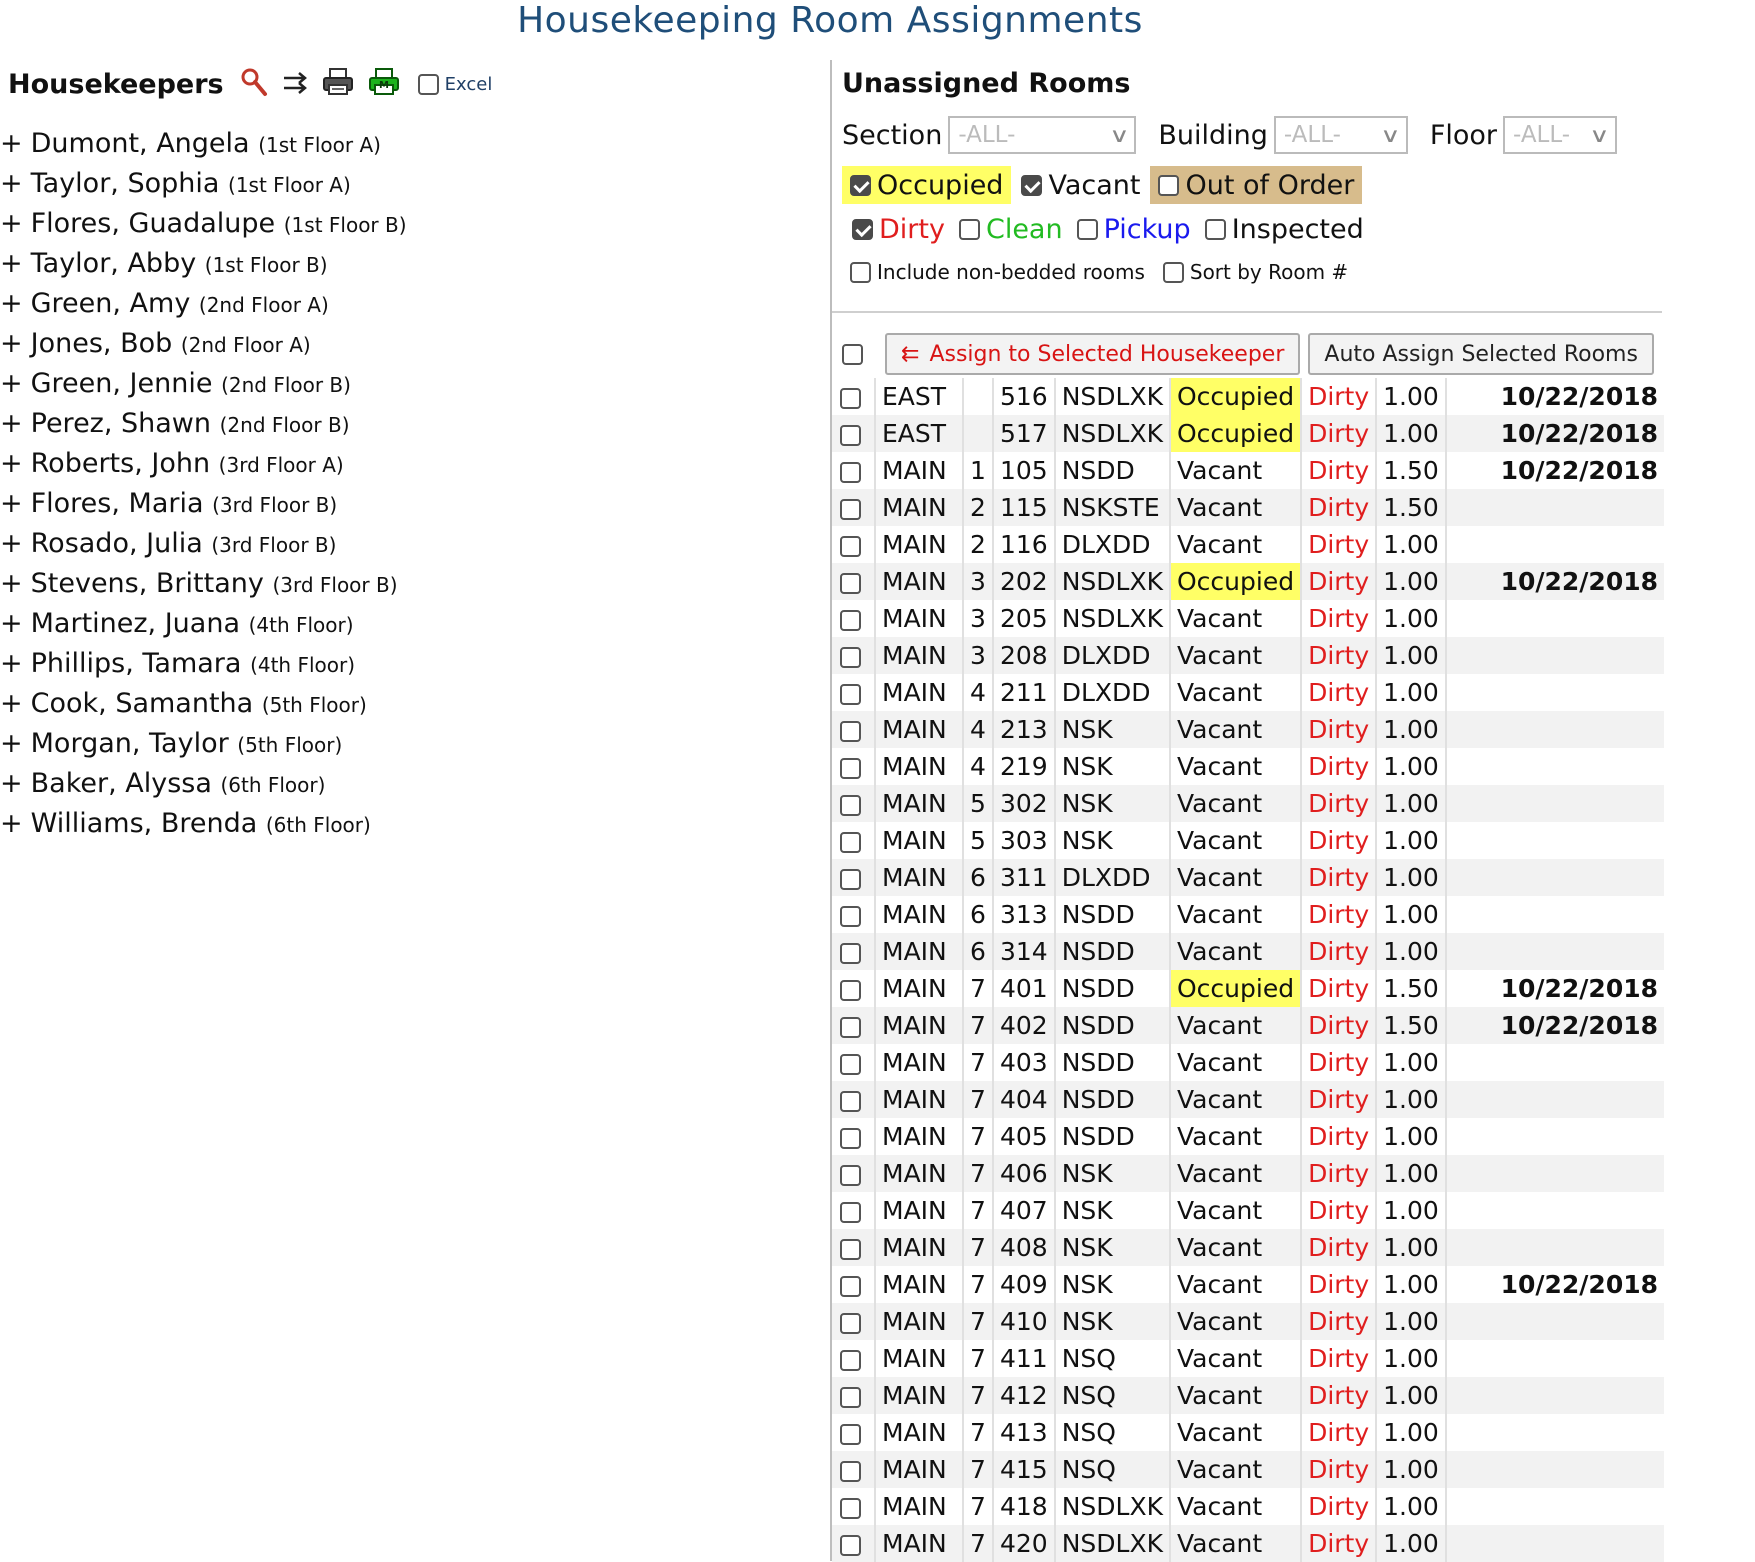 The width and height of the screenshot is (1755, 1562). What do you see at coordinates (203, 384) in the screenshot?
I see `housekeeper-item: + Green, Jennie (2nd Floor B)` at bounding box center [203, 384].